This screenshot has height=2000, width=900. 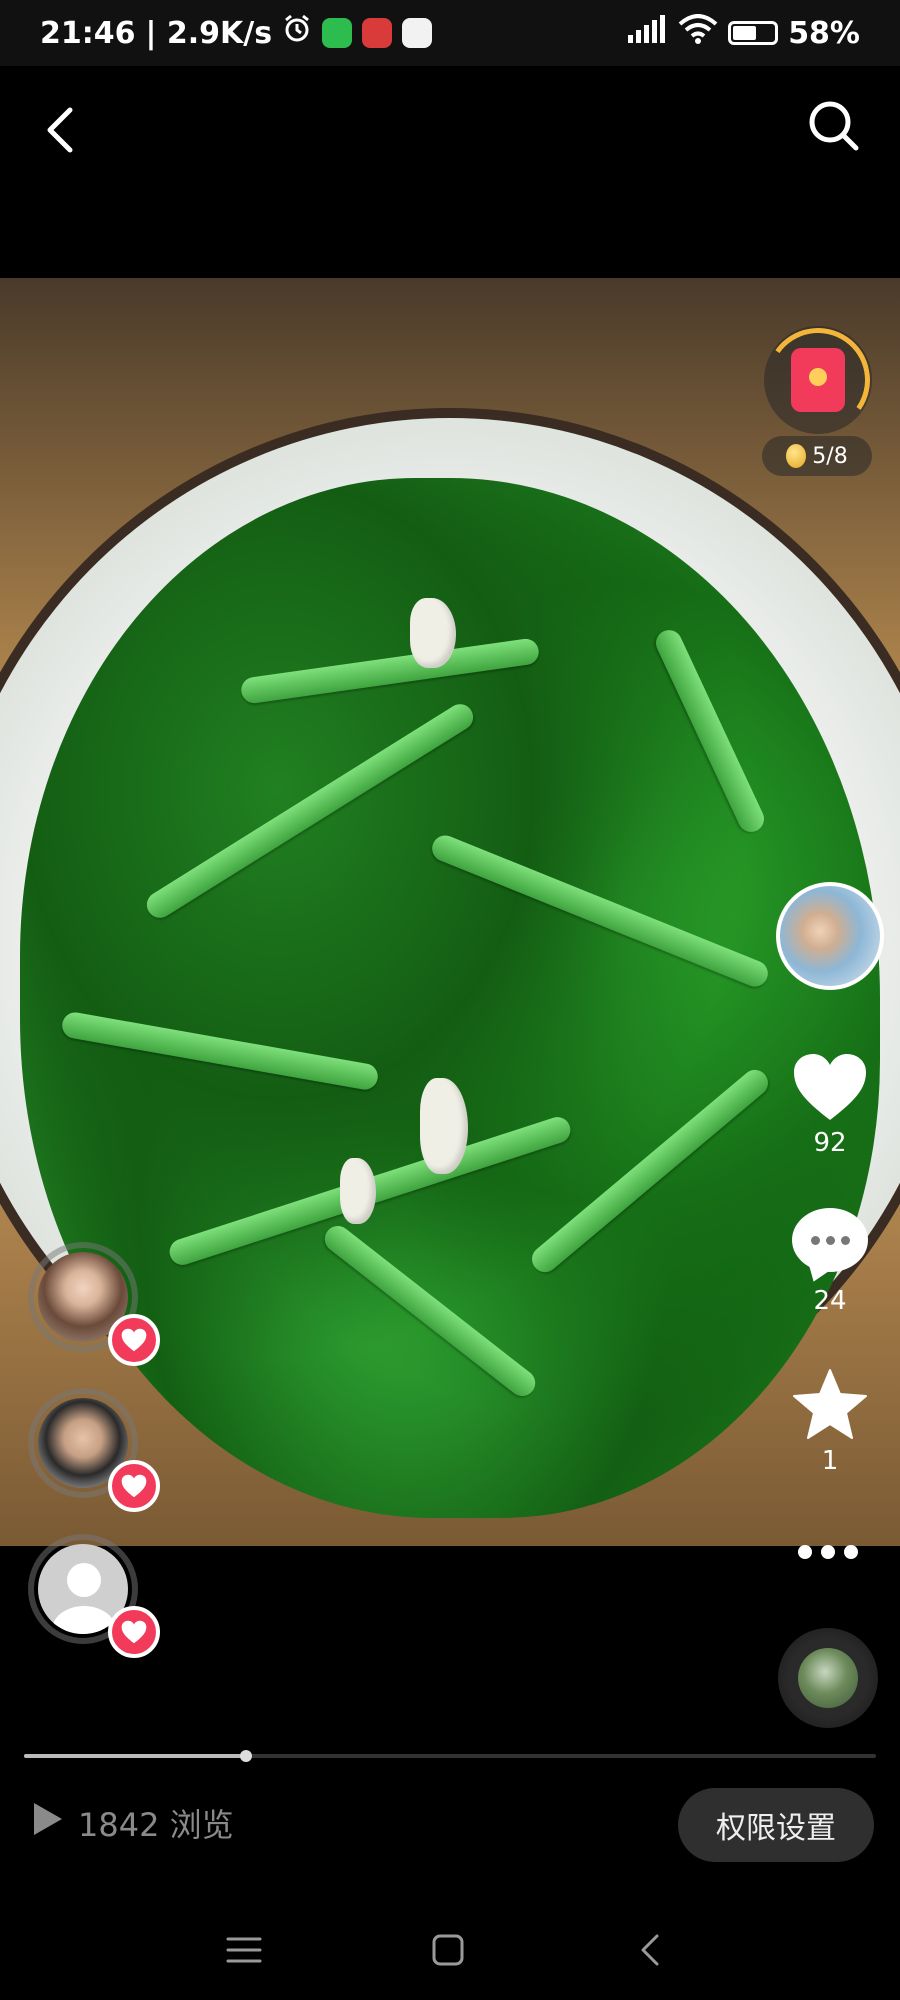 I want to click on system-nav-bar, so click(x=450, y=1945).